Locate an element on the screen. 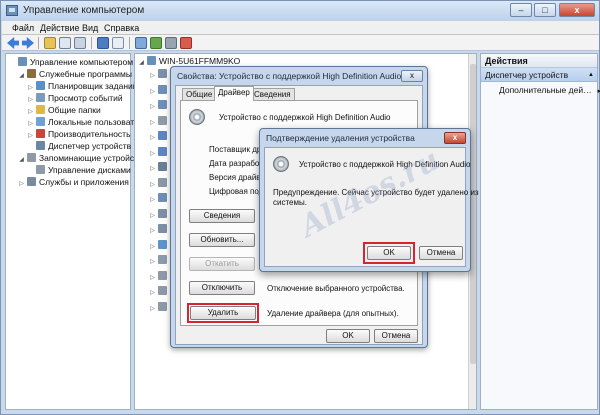  disable-button: Отключить is located at coordinates (222, 288).